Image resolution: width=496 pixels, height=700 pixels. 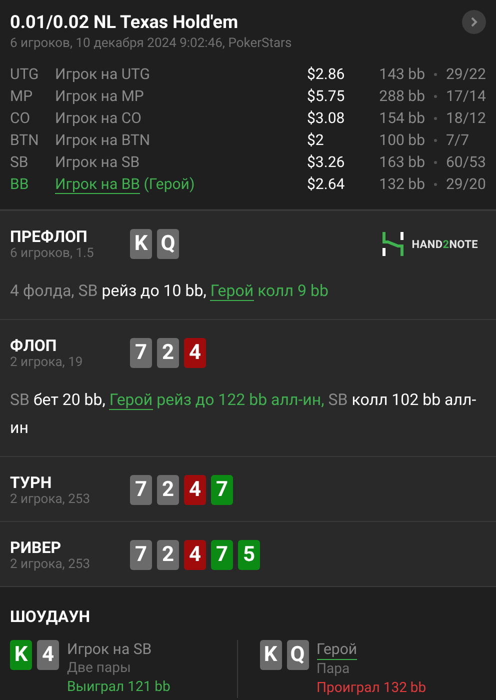 What do you see at coordinates (401, 74) in the screenshot?
I see `player-bb: 143 bb` at bounding box center [401, 74].